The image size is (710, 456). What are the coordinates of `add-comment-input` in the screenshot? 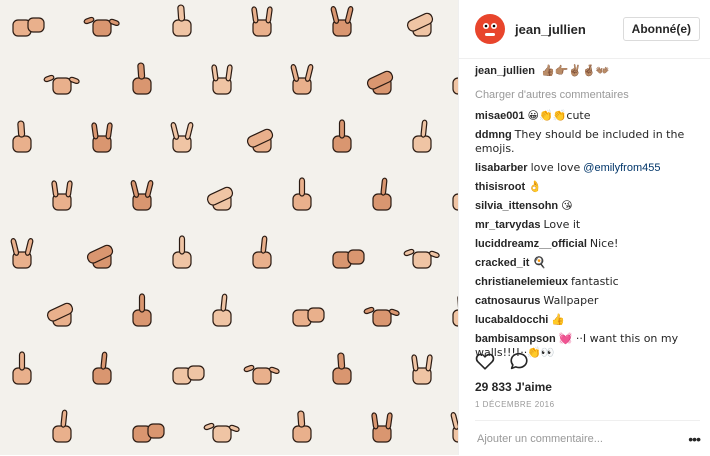 It's located at (581, 439).